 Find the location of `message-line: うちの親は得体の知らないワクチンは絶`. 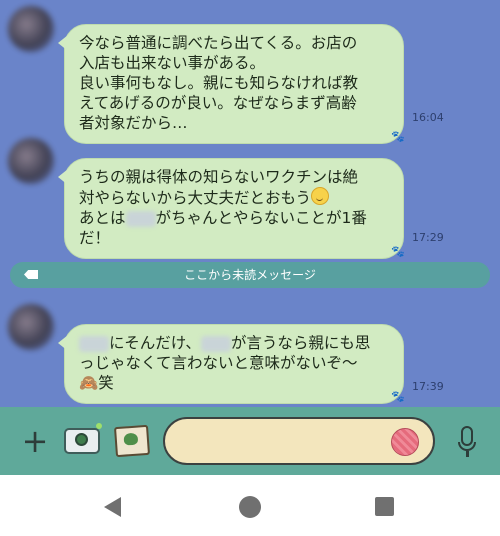

message-line: うちの親は得体の知らないワクチンは絶 is located at coordinates (219, 177).